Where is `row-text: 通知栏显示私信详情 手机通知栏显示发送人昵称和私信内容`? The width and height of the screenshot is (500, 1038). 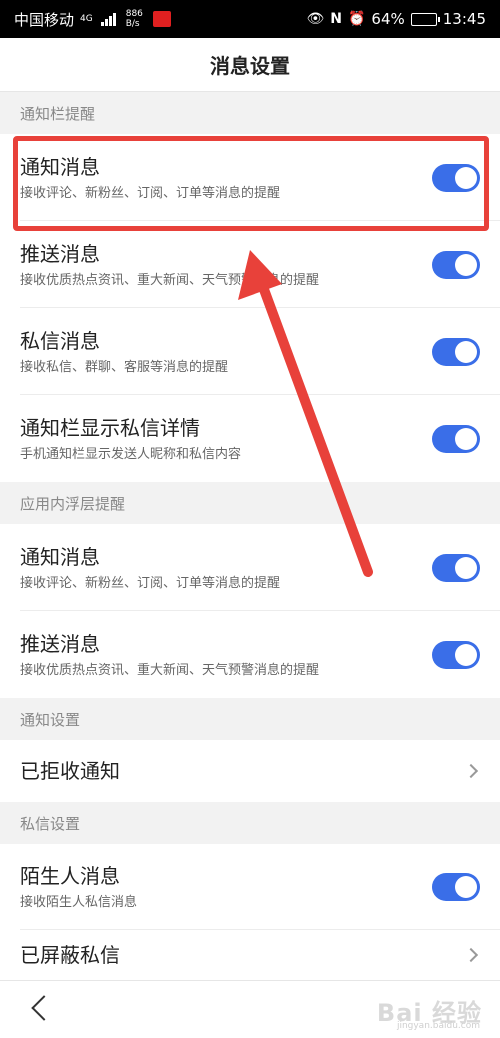
row-text: 通知栏显示私信详情 手机通知栏显示发送人昵称和私信内容 is located at coordinates (130, 439).